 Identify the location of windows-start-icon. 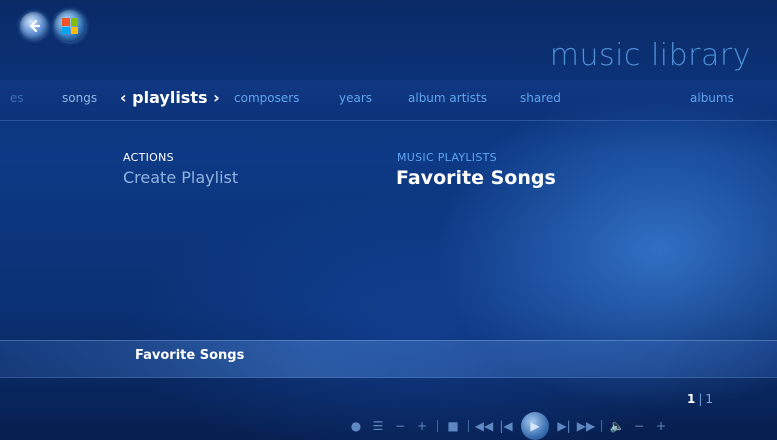
(70, 26).